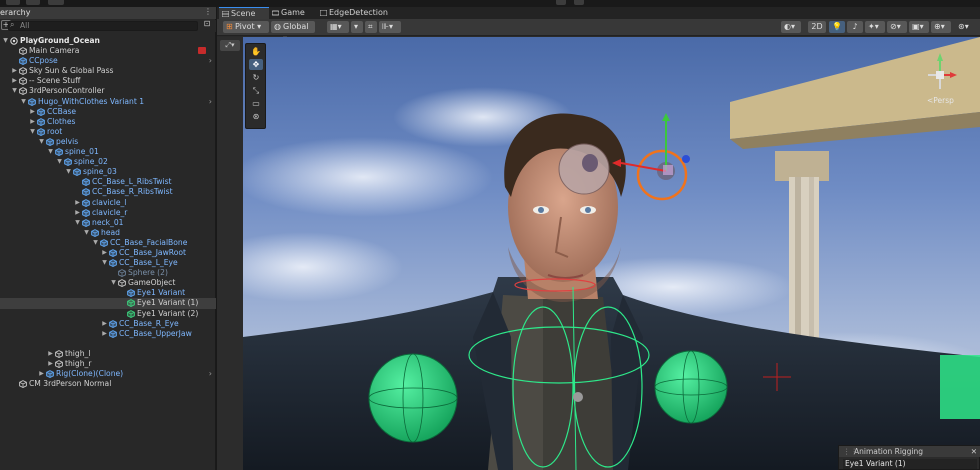 This screenshot has height=470, width=980. Describe the element at coordinates (108, 233) in the screenshot. I see `hierarchy-row: ▼ head` at that location.